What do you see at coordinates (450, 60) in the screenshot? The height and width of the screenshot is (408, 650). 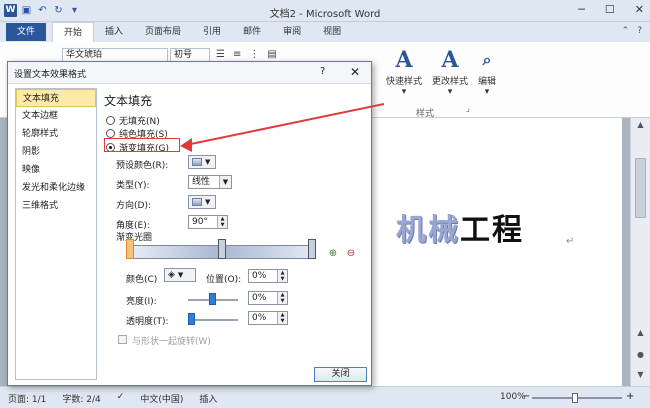 I see `change-styles-icon: A` at bounding box center [450, 60].